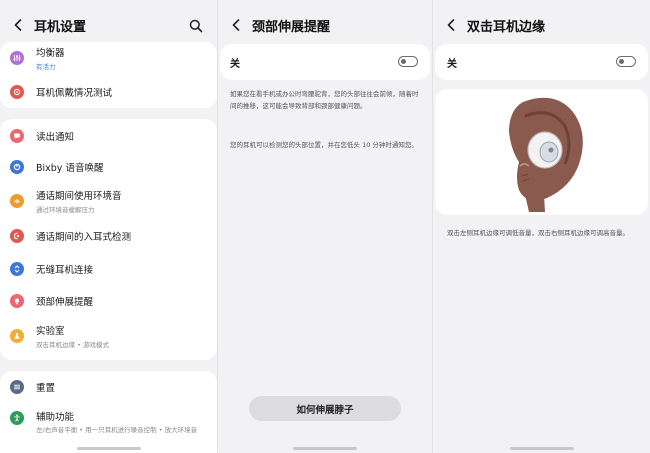  What do you see at coordinates (109, 136) in the screenshot?
I see `list-item-read-notifications: 读出通知` at bounding box center [109, 136].